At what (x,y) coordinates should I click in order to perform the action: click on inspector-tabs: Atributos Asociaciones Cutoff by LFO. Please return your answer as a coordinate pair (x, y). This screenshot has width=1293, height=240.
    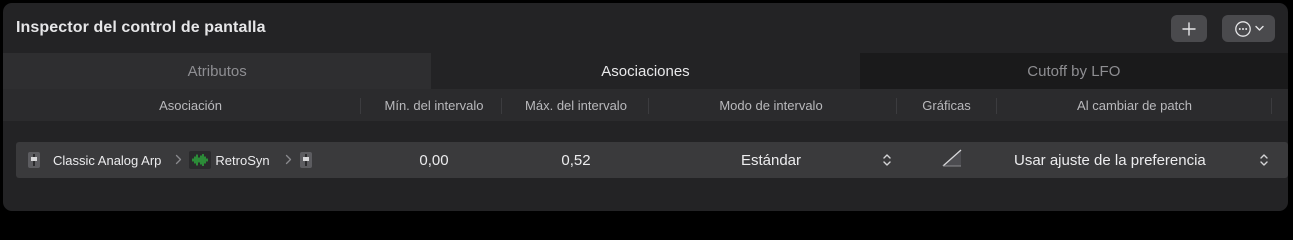
    Looking at the image, I should click on (645, 71).